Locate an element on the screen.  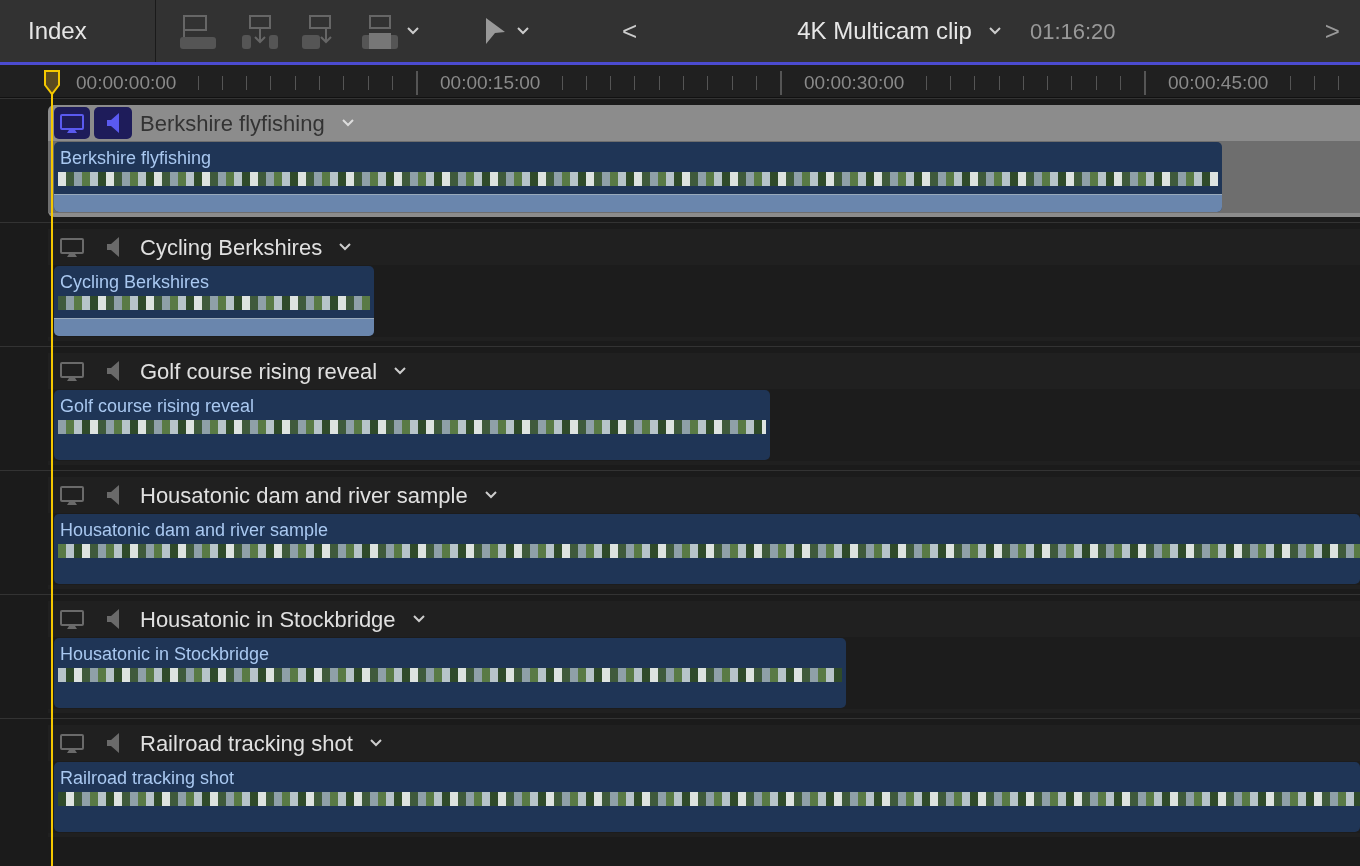
angle-background: Railroad tracking shot Railroad tracking shot is located at coordinates (704, 781).